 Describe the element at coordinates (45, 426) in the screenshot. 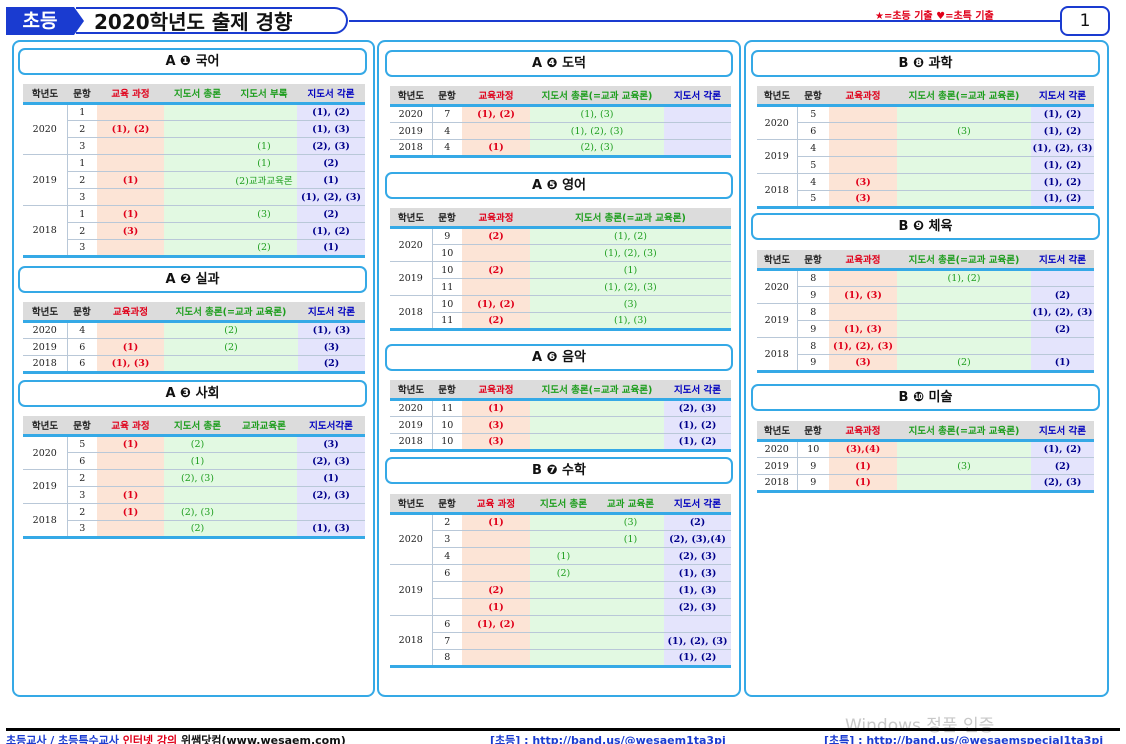

I see `column-header: 학년도` at that location.